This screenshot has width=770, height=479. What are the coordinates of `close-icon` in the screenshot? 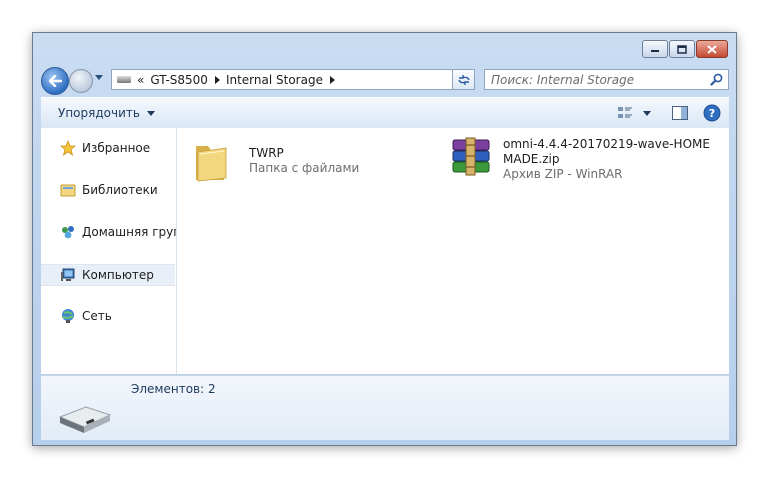 It's located at (712, 49).